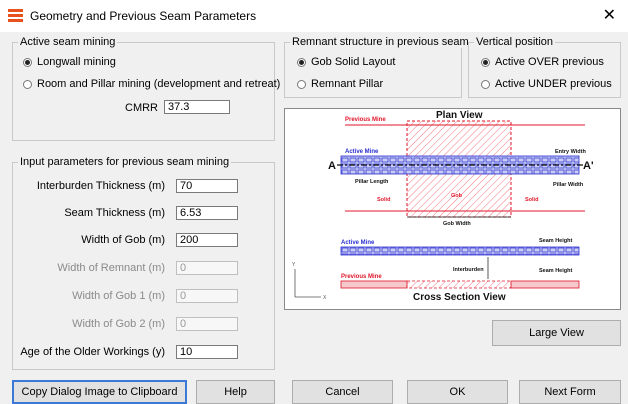 This screenshot has height=404, width=628. Describe the element at coordinates (353, 62) in the screenshot. I see `radio-gob-solid-label: Gob Solid Layout` at that location.